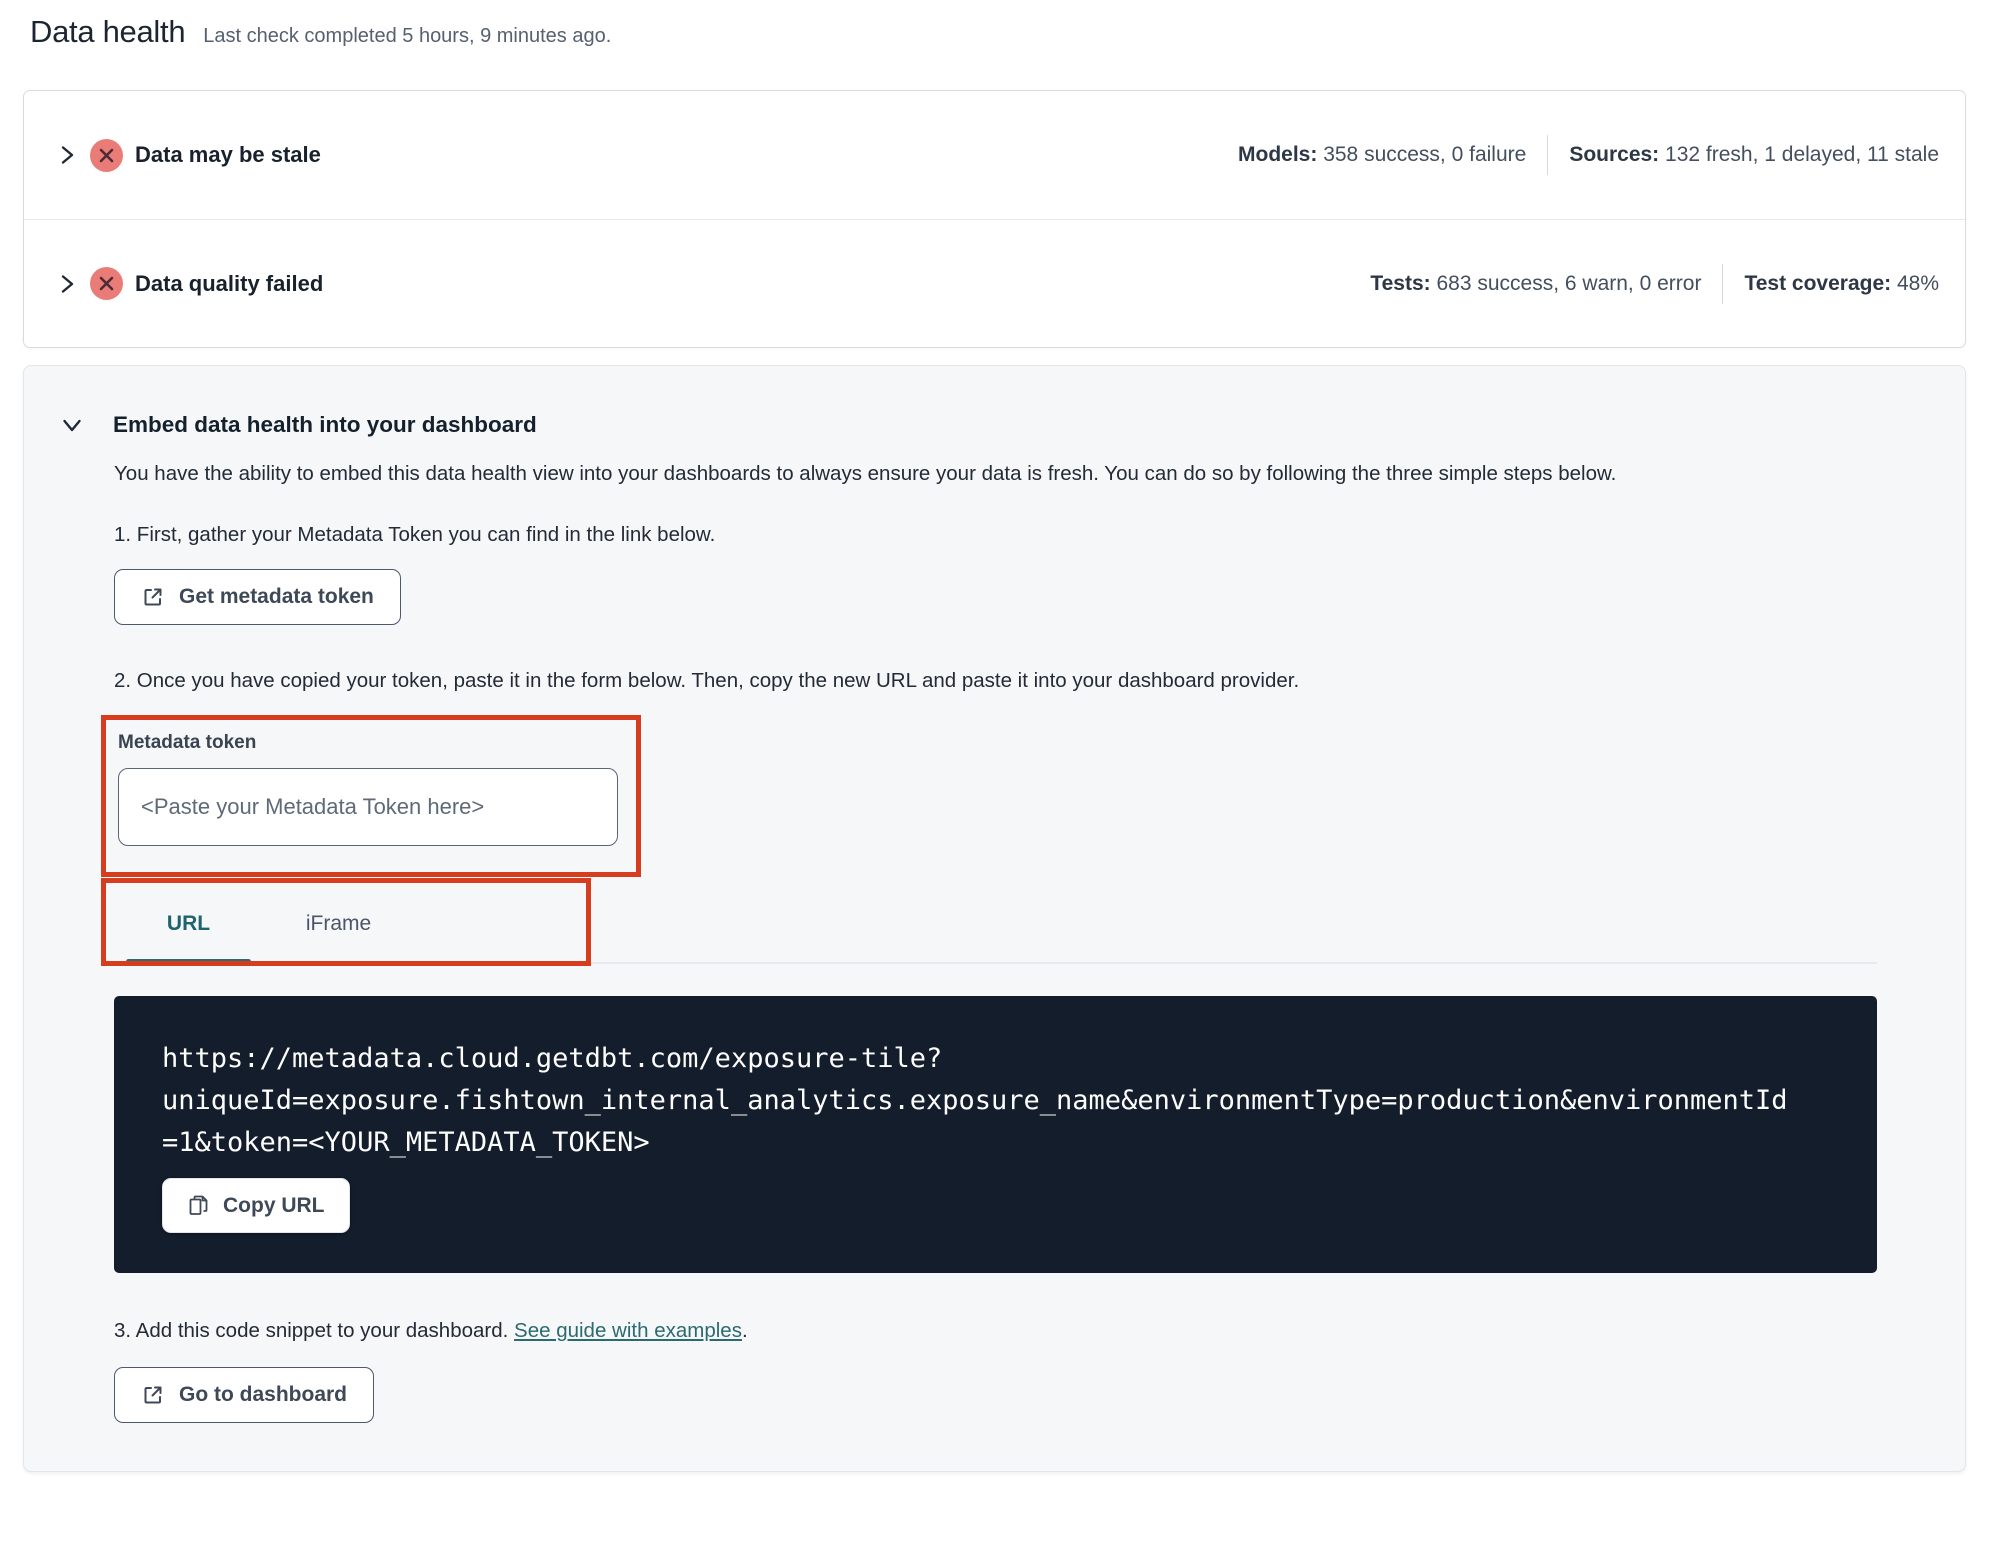  I want to click on tab-iframe: iFrame, so click(338, 926).